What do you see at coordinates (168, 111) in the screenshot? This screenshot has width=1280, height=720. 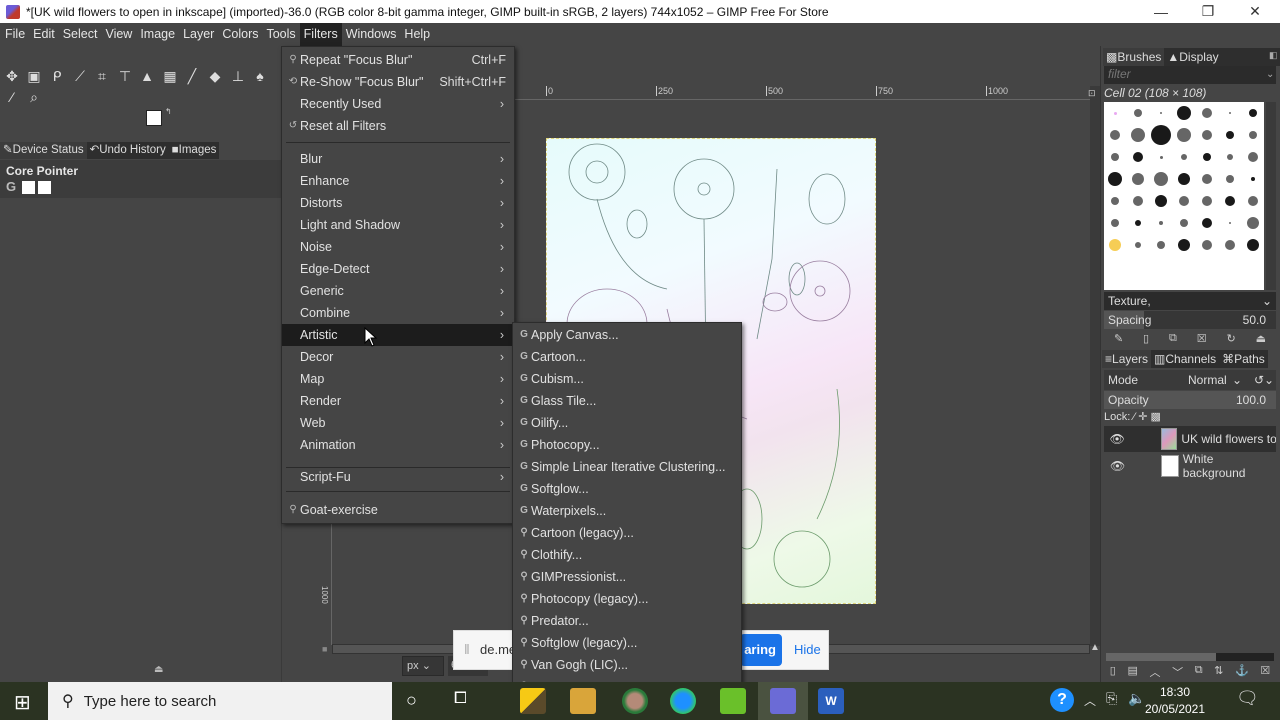 I see `swap-colors-icon: ↰` at bounding box center [168, 111].